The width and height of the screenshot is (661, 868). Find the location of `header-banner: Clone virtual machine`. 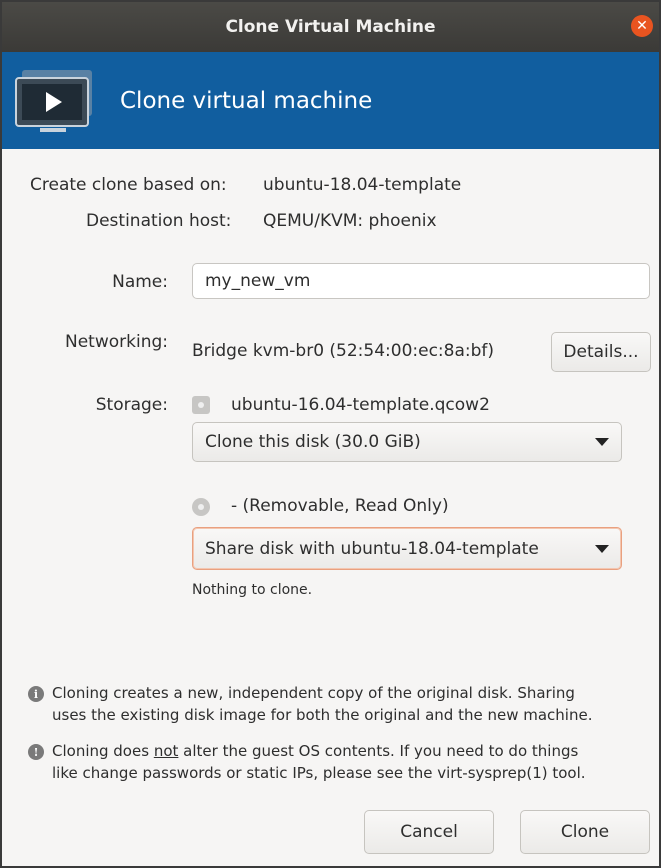

header-banner: Clone virtual machine is located at coordinates (330, 100).